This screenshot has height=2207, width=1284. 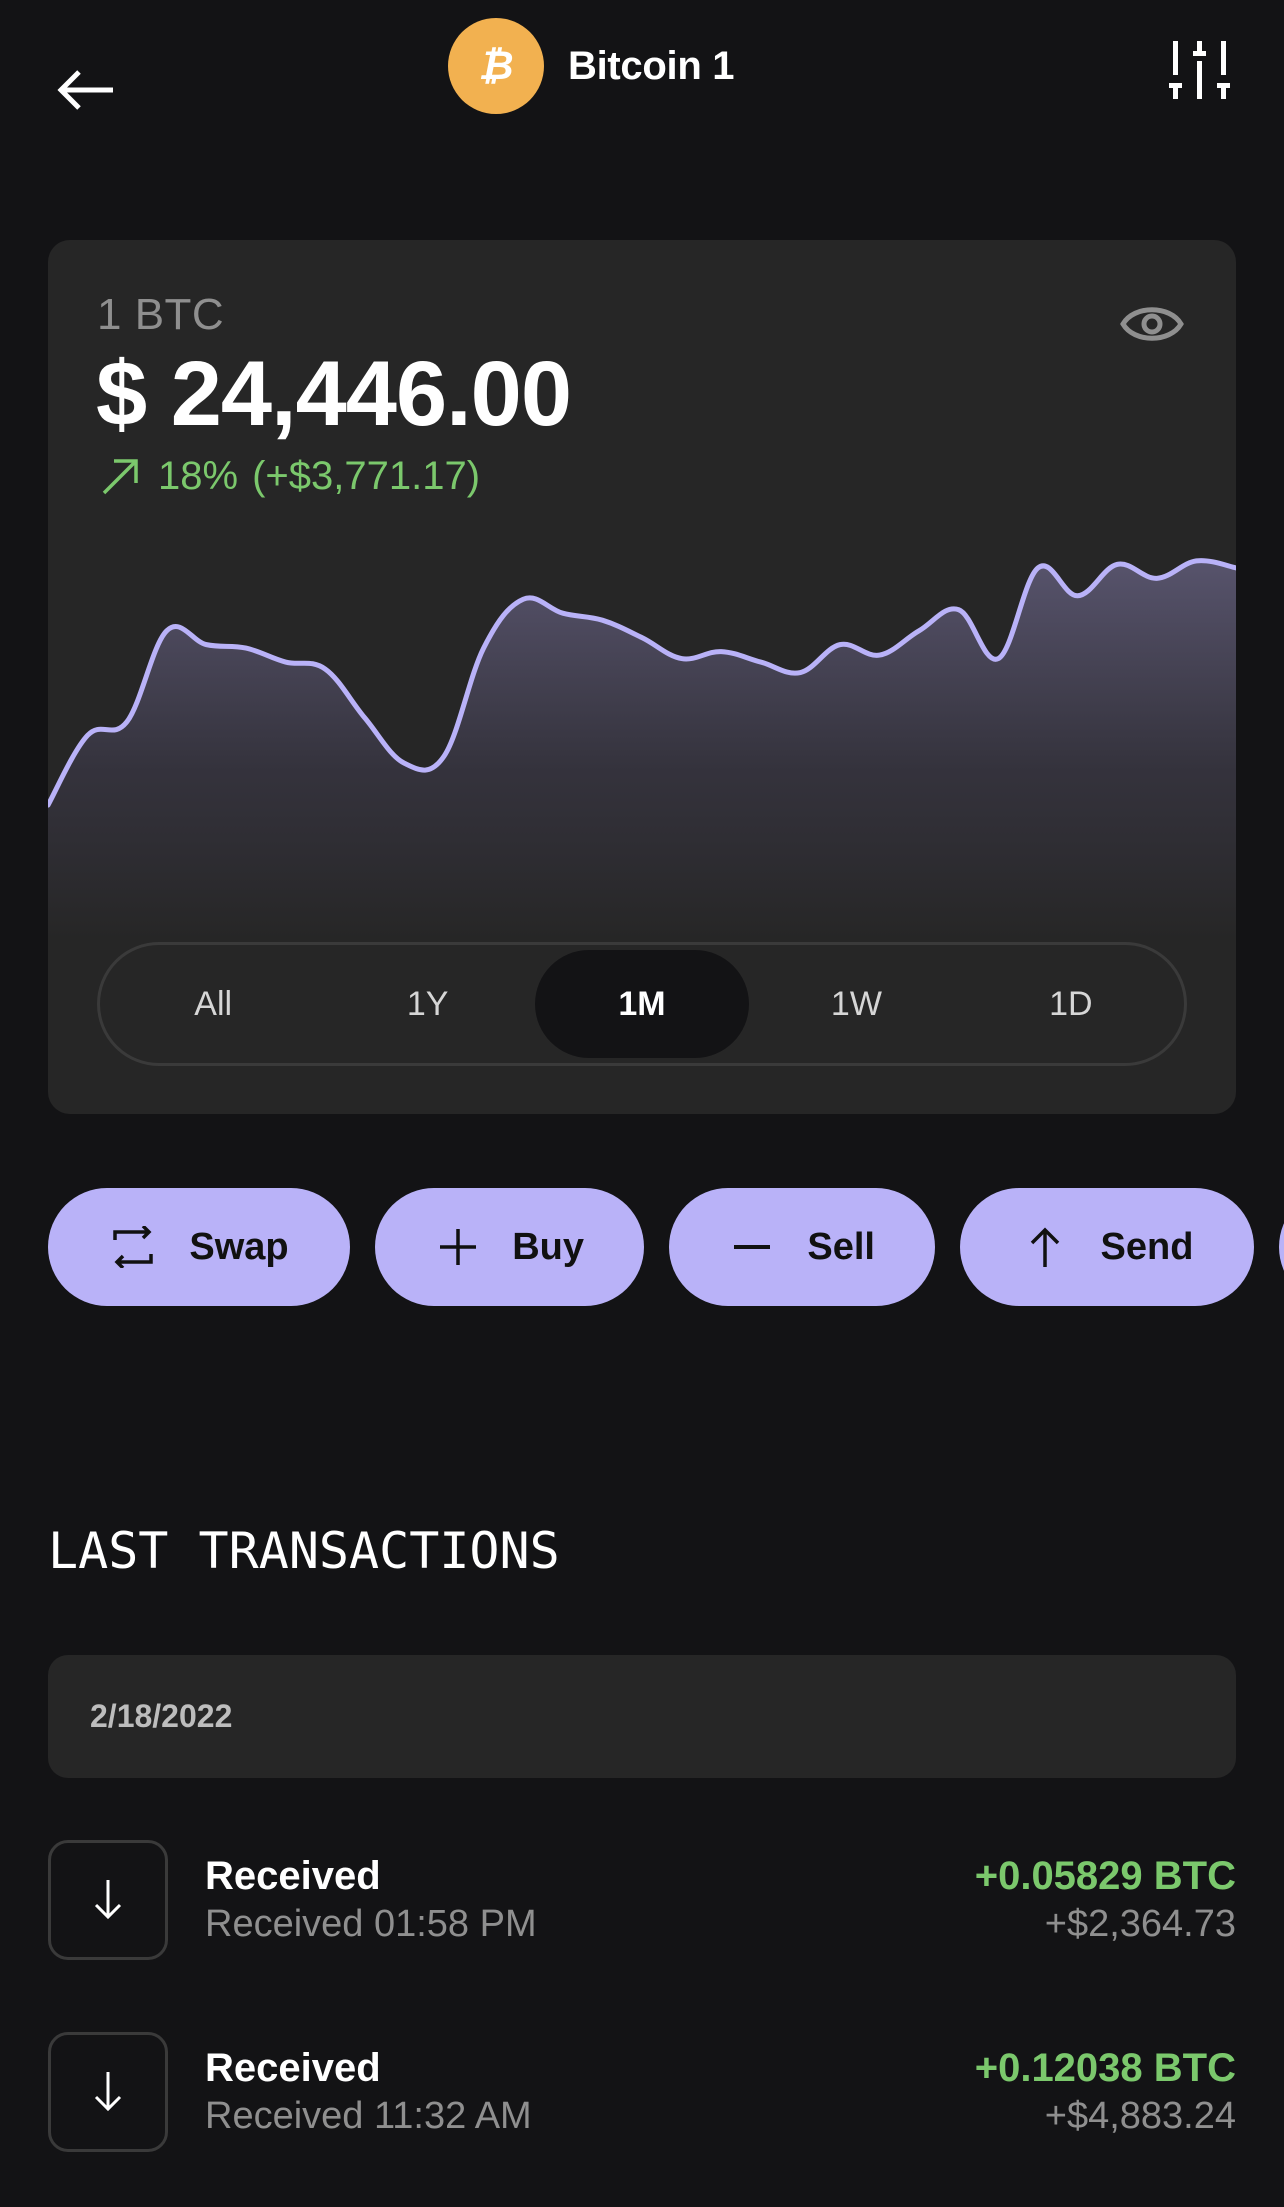 What do you see at coordinates (1045, 1247) in the screenshot?
I see `arrow-up-icon` at bounding box center [1045, 1247].